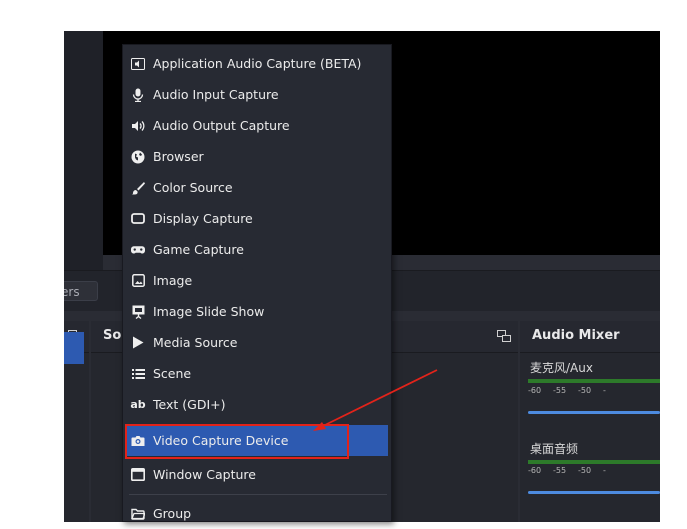 The height and width of the screenshot is (529, 687). I want to click on mixer-channel-name: 麦克风/Aux, so click(561, 368).